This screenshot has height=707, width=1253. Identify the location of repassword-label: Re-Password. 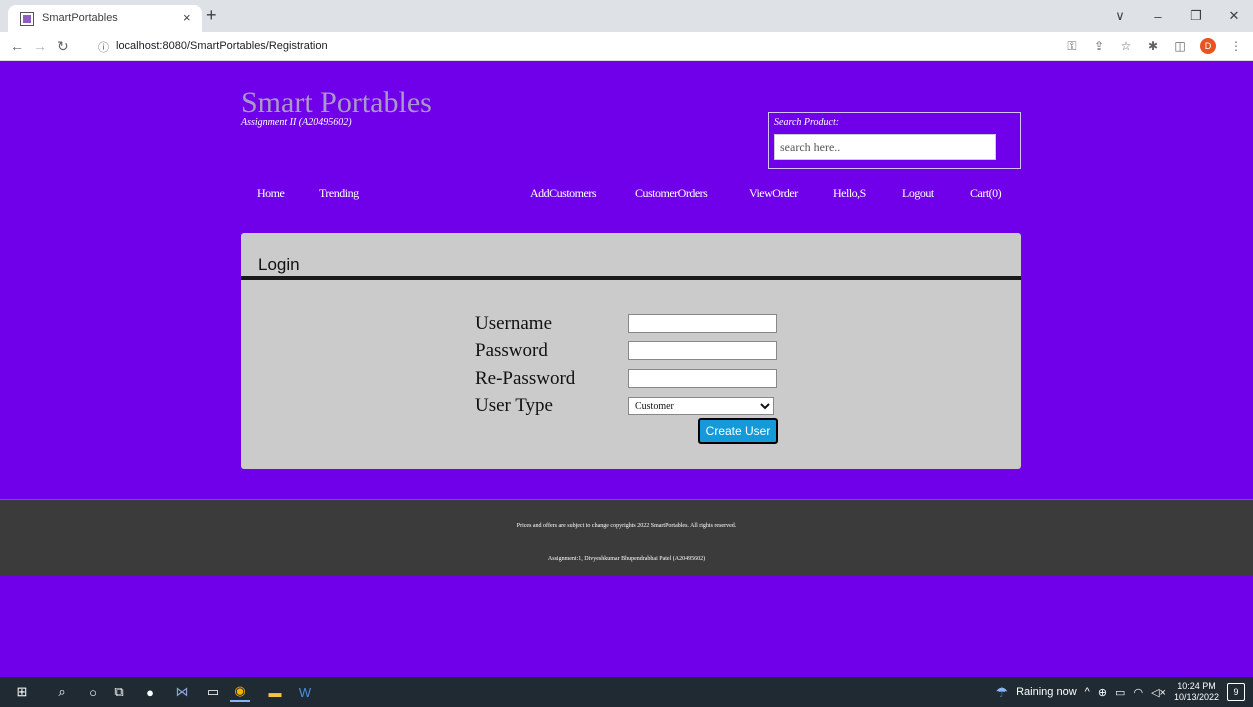
(525, 378).